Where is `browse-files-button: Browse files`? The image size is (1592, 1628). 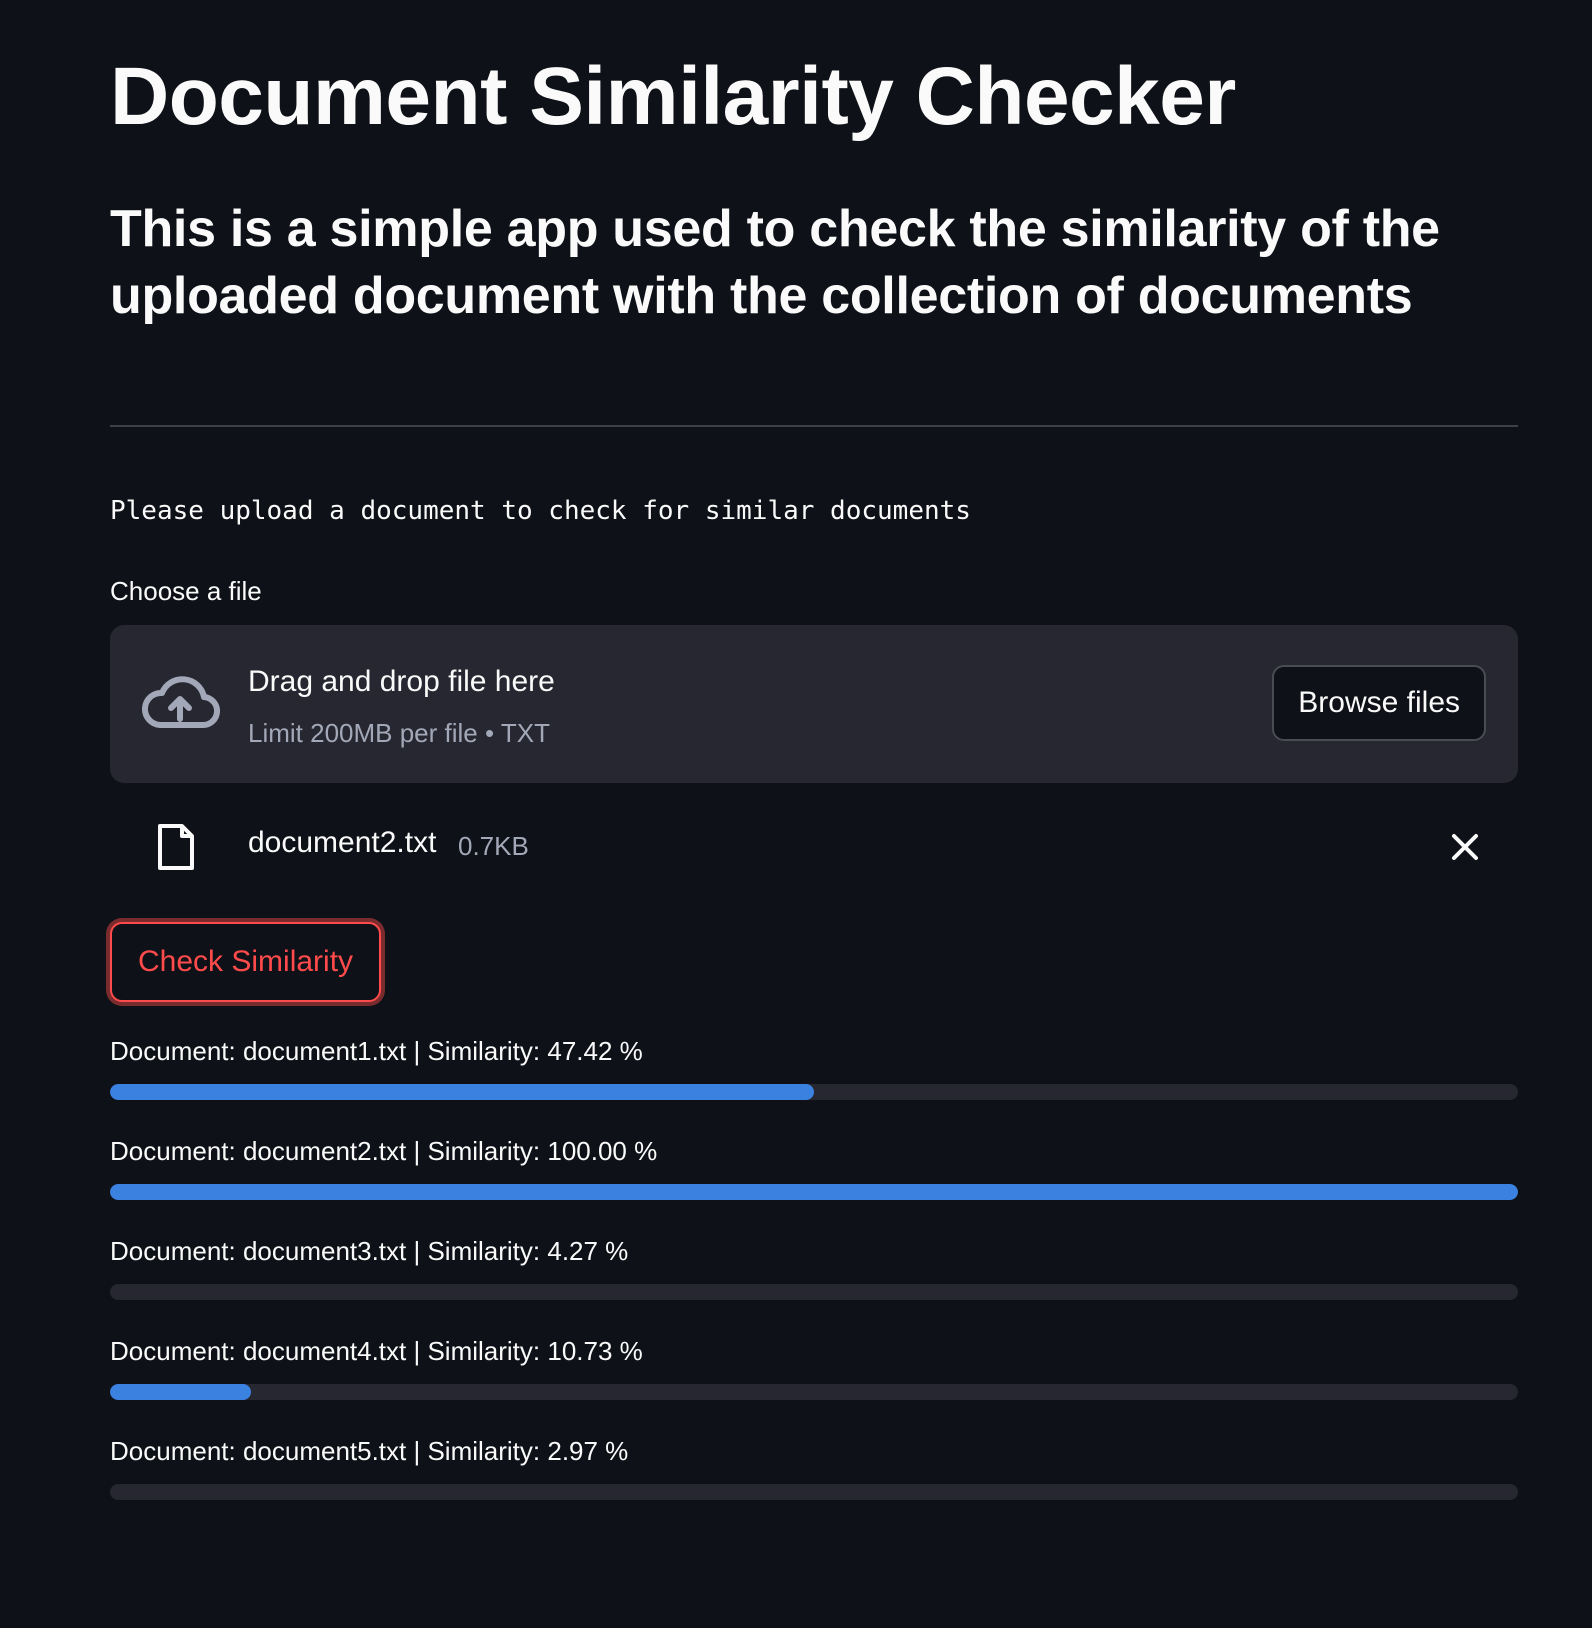
browse-files-button: Browse files is located at coordinates (1379, 703).